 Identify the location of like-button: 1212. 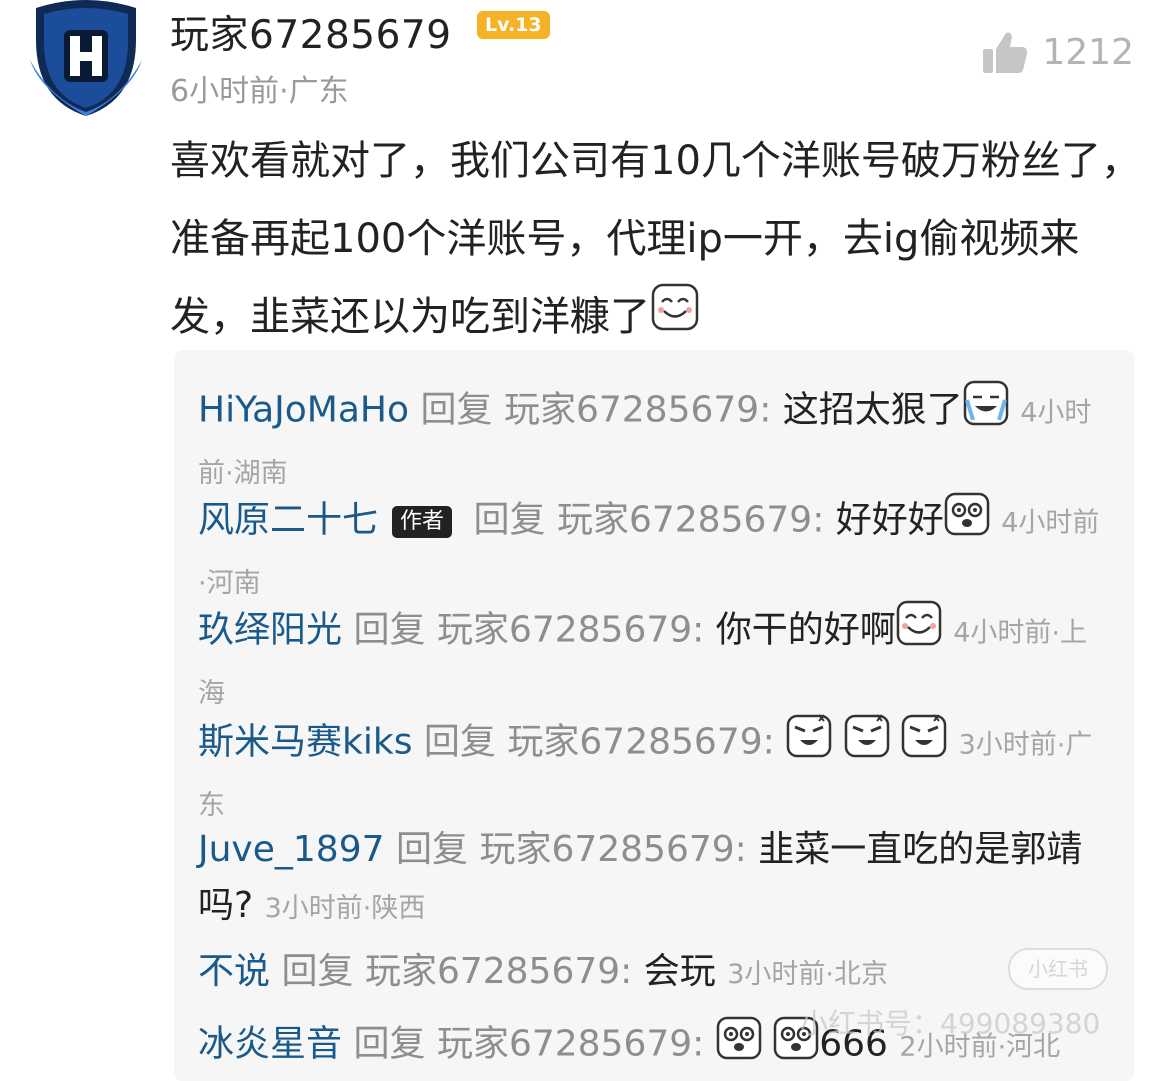
(1058, 52).